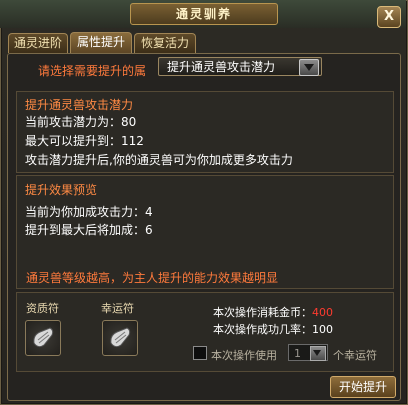 The height and width of the screenshot is (405, 408). I want to click on close-button: X, so click(389, 17).